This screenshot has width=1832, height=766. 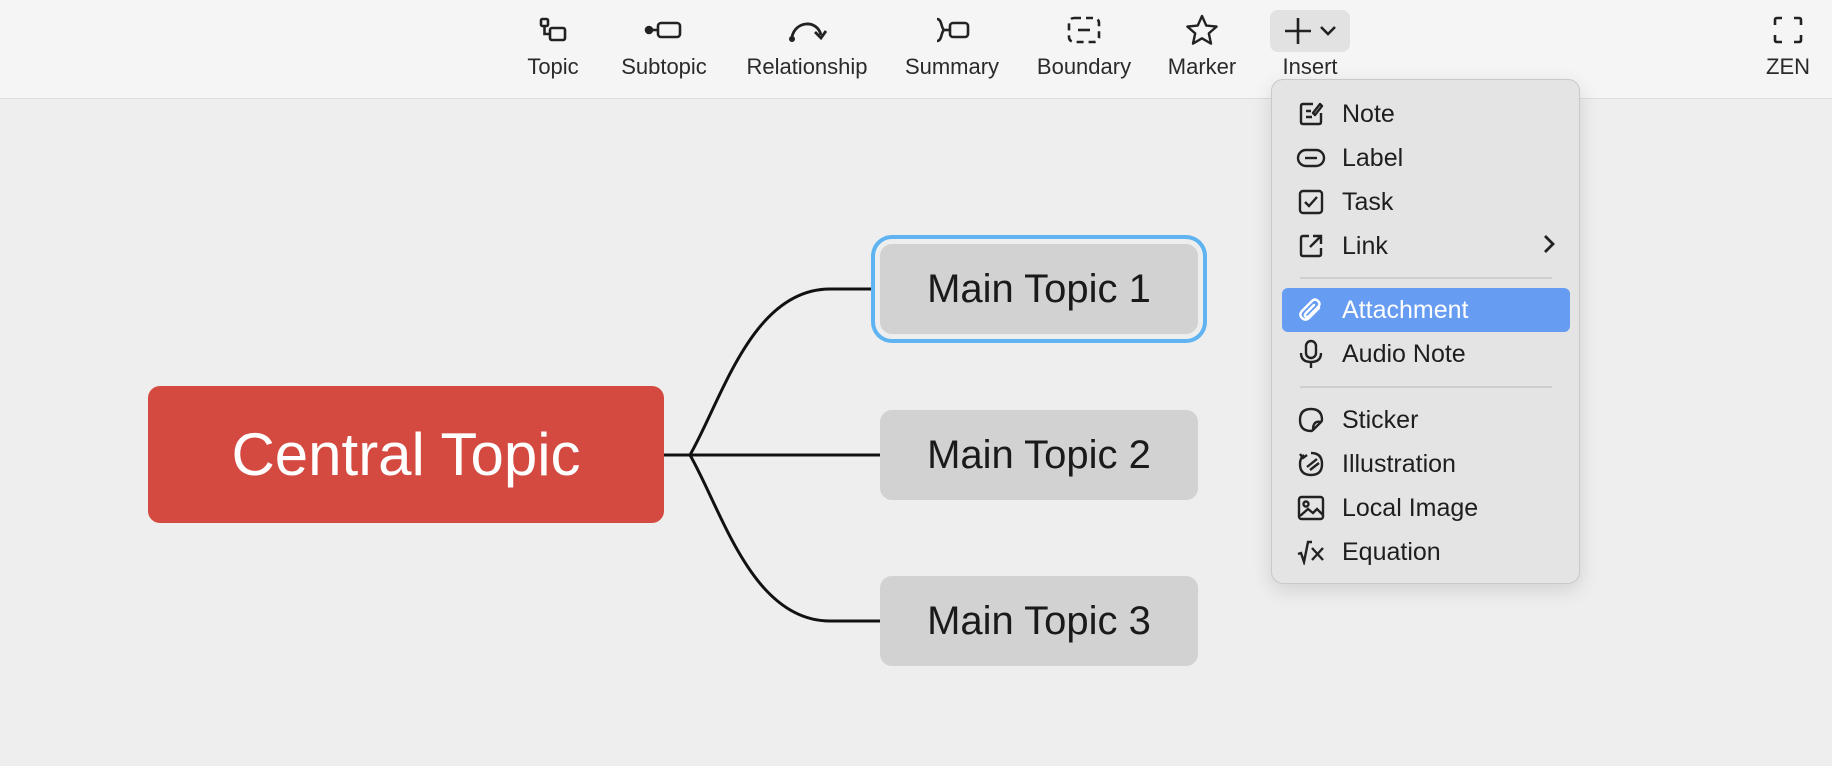 What do you see at coordinates (952, 49) in the screenshot?
I see `summary-button: Summary` at bounding box center [952, 49].